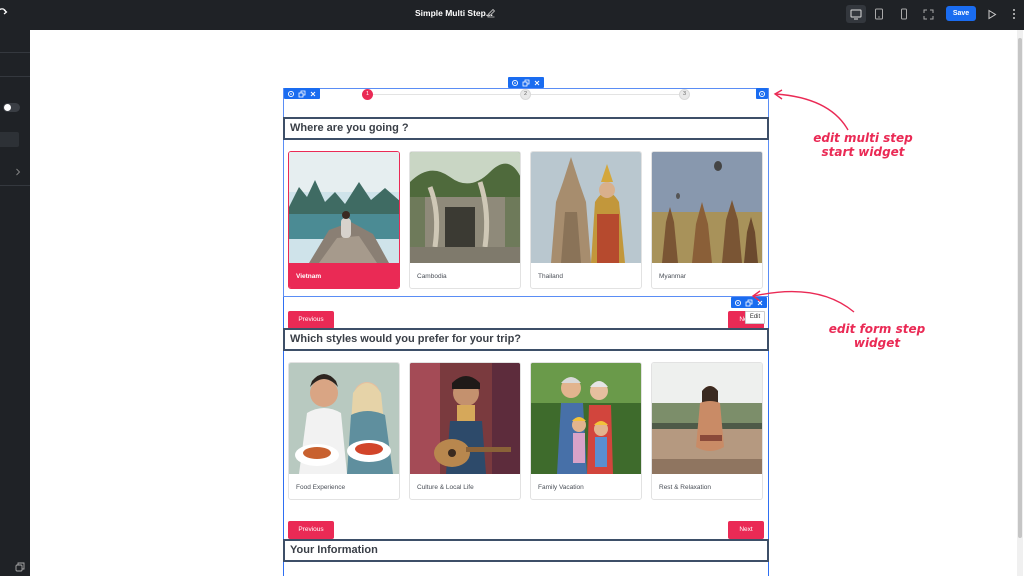 This screenshot has height=576, width=1024. Describe the element at coordinates (550, 276) in the screenshot. I see `option-label: Thailand` at that location.